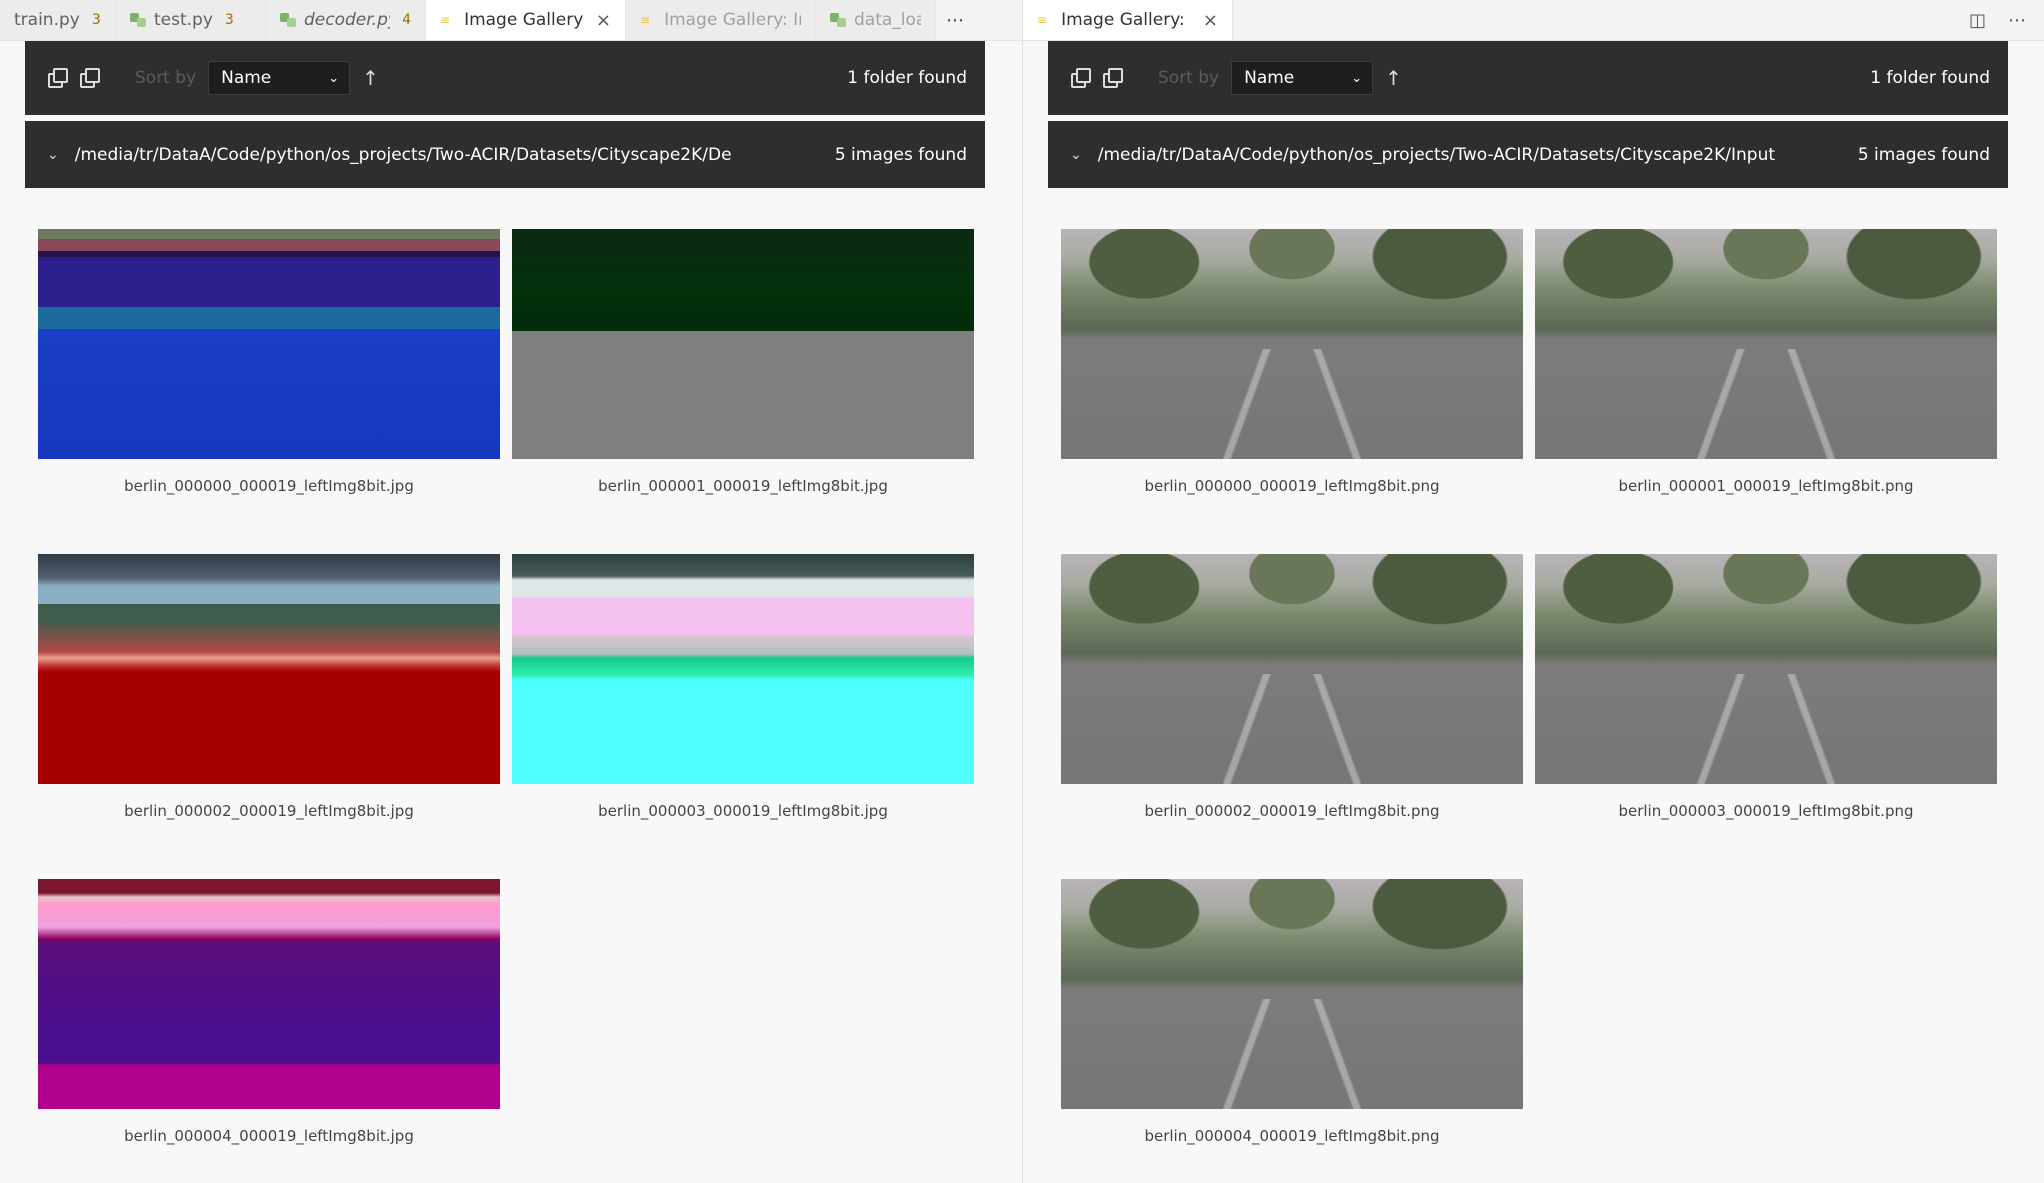 This screenshot has width=2044, height=1183. Describe the element at coordinates (269, 486) in the screenshot. I see `image-filename: berlin_000000_000019_leftImg8bit.jpg` at that location.